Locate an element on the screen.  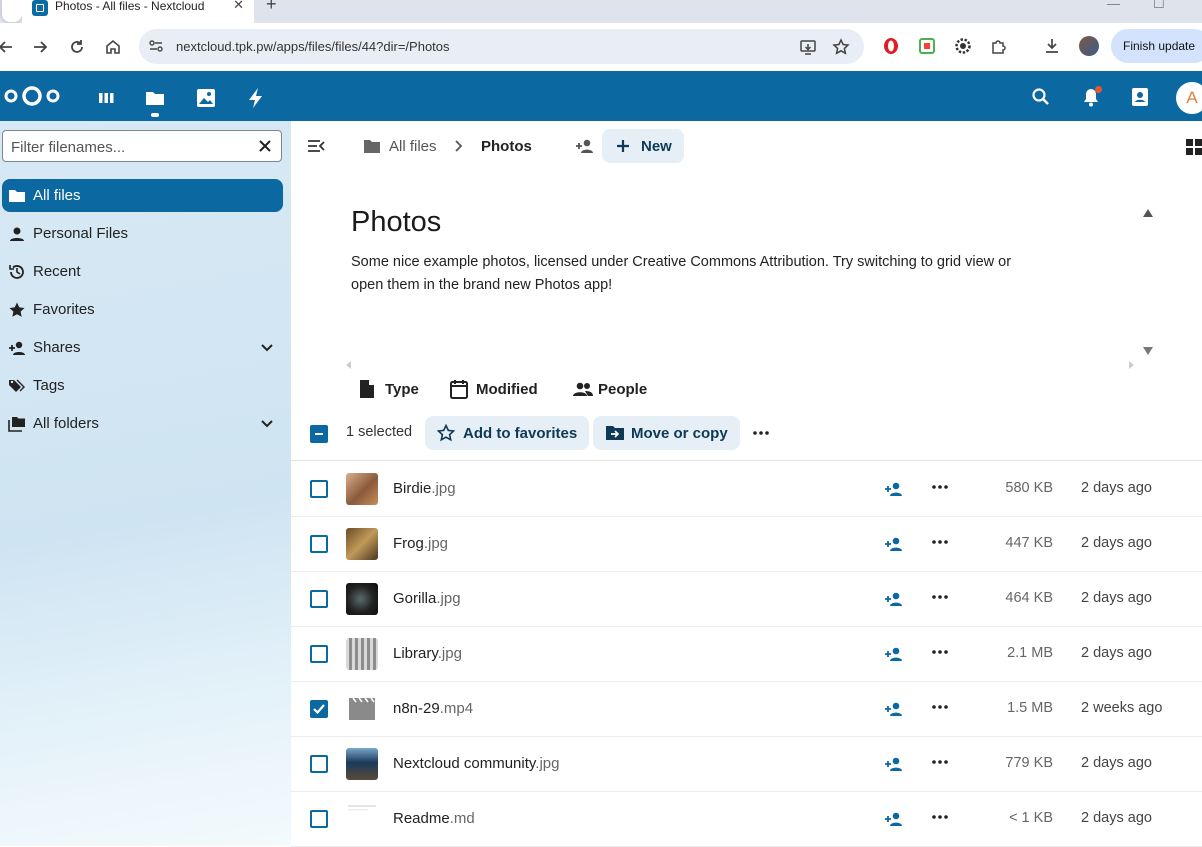
photo-library is located at coordinates (362, 654).